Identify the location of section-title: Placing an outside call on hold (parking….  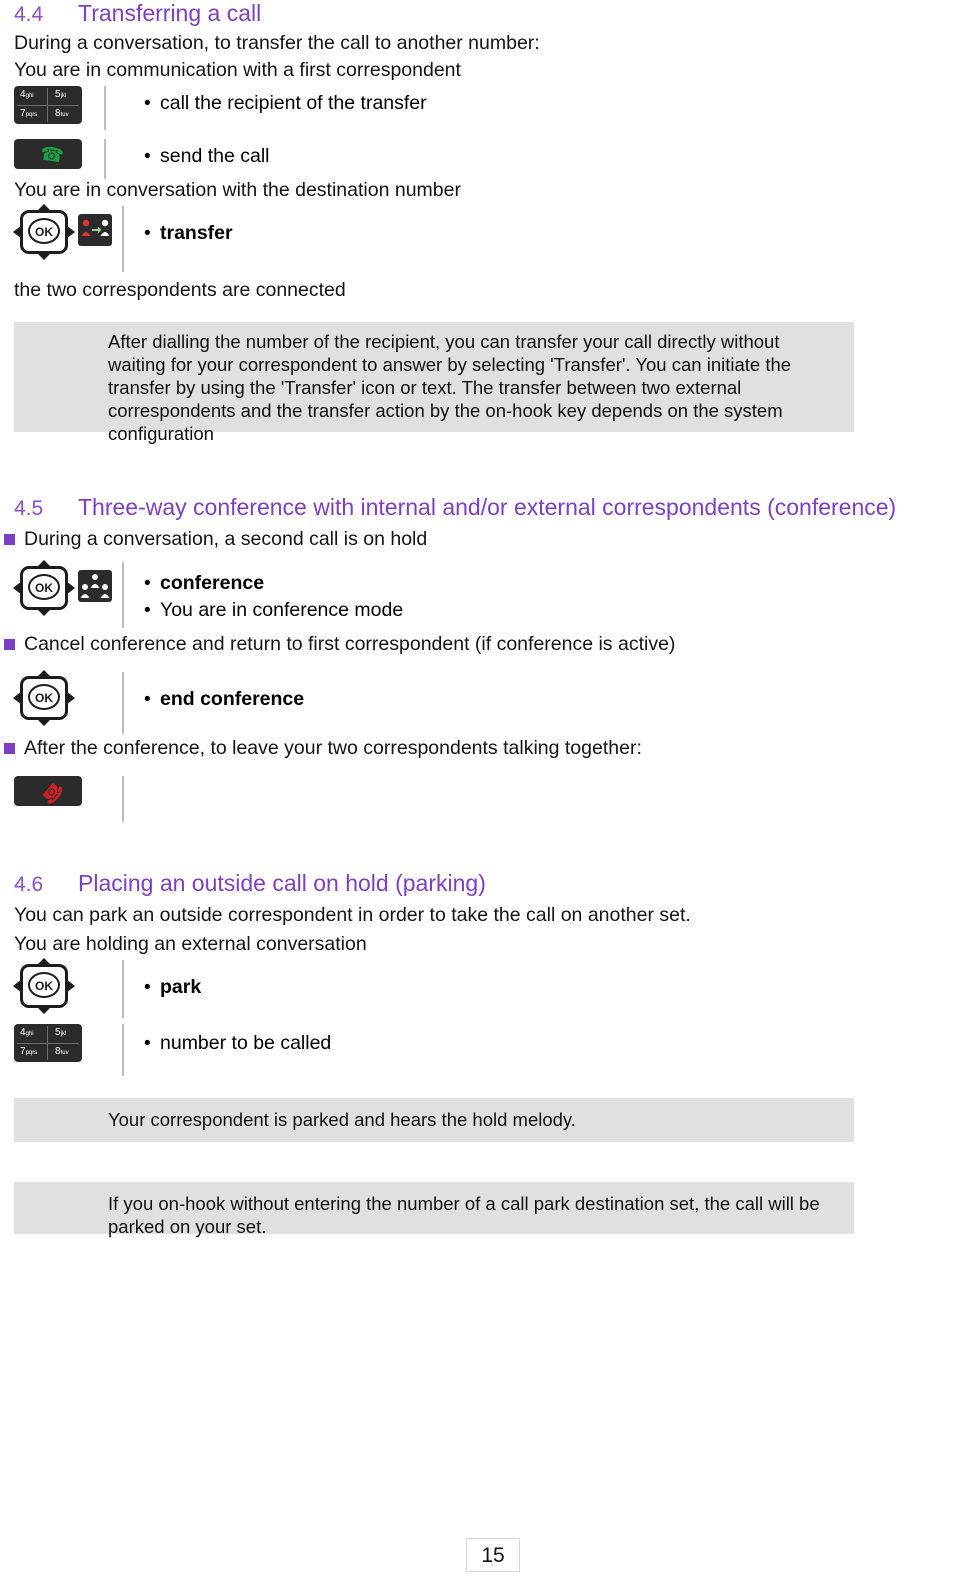
(282, 883).